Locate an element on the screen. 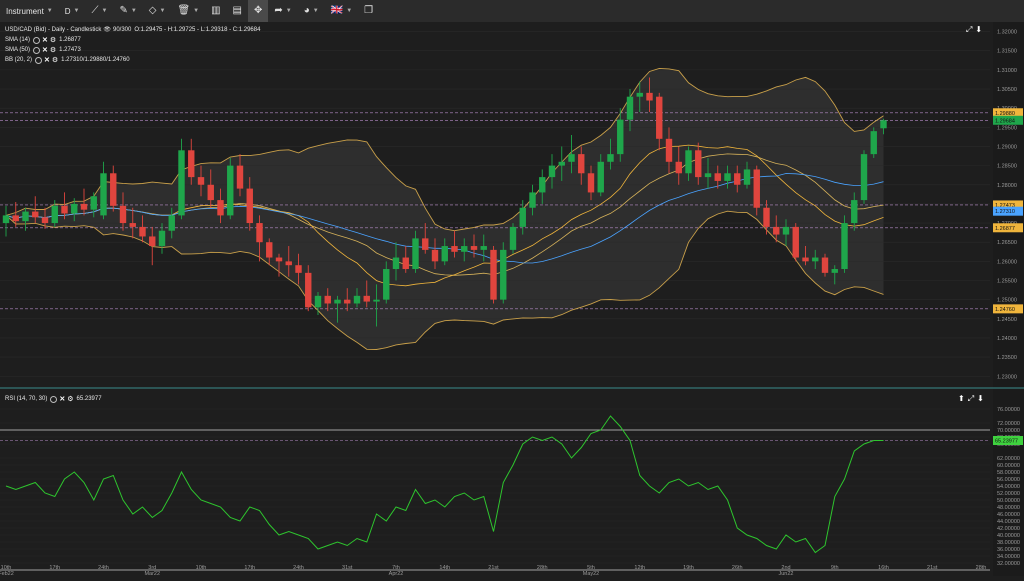  price-tag-label: 1.24760 is located at coordinates (1005, 310).